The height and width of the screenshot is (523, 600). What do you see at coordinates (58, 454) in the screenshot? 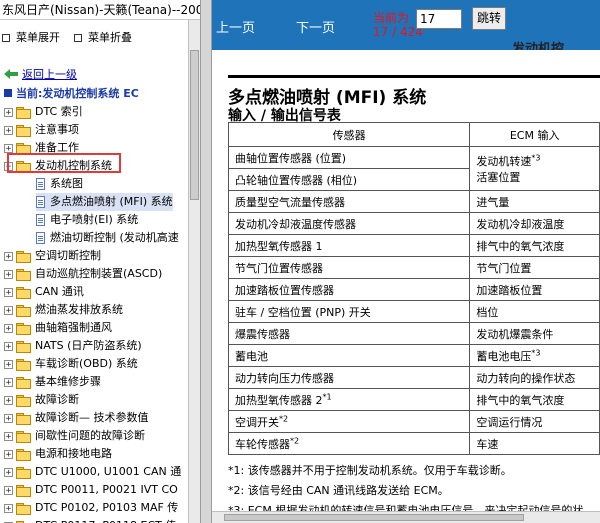
I see `tree-item: + 电源和接地电路` at bounding box center [58, 454].